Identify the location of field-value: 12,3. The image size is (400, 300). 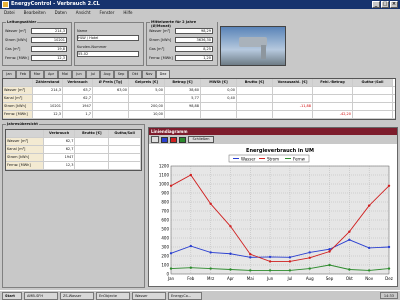
(49, 58).